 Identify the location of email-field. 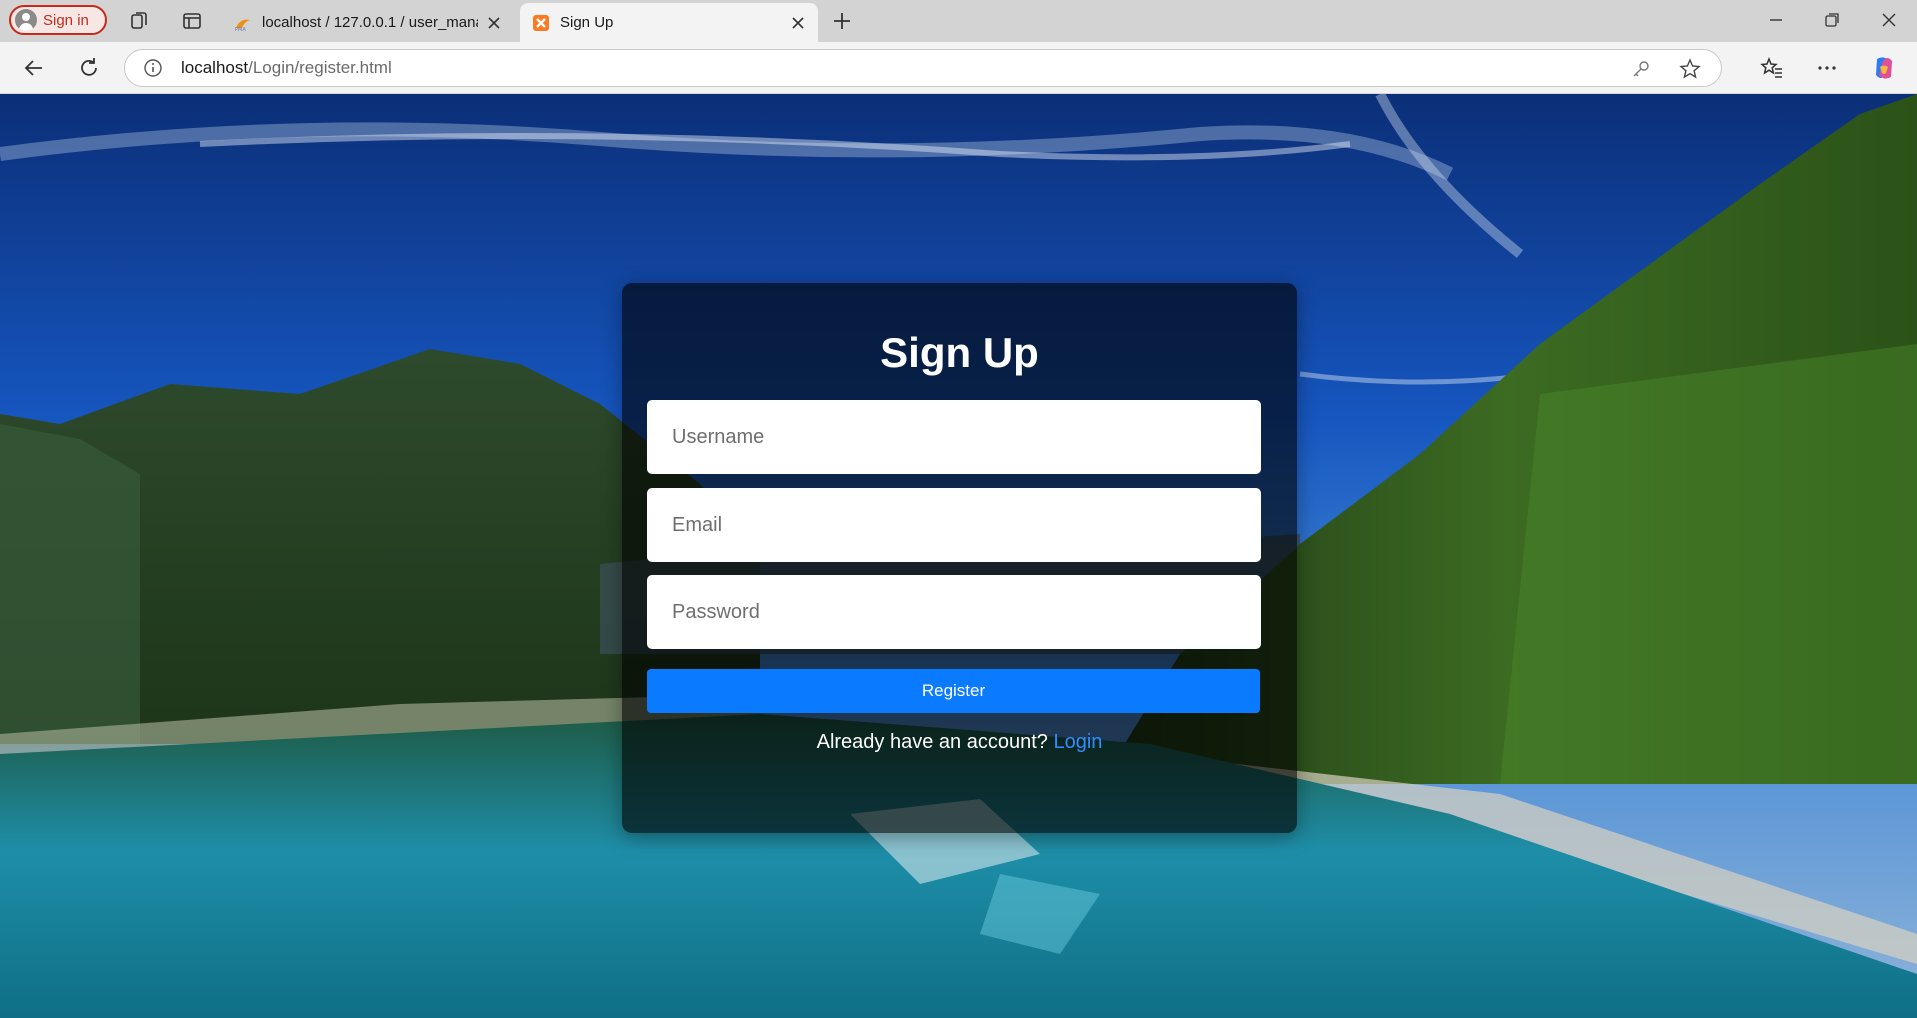
(954, 525).